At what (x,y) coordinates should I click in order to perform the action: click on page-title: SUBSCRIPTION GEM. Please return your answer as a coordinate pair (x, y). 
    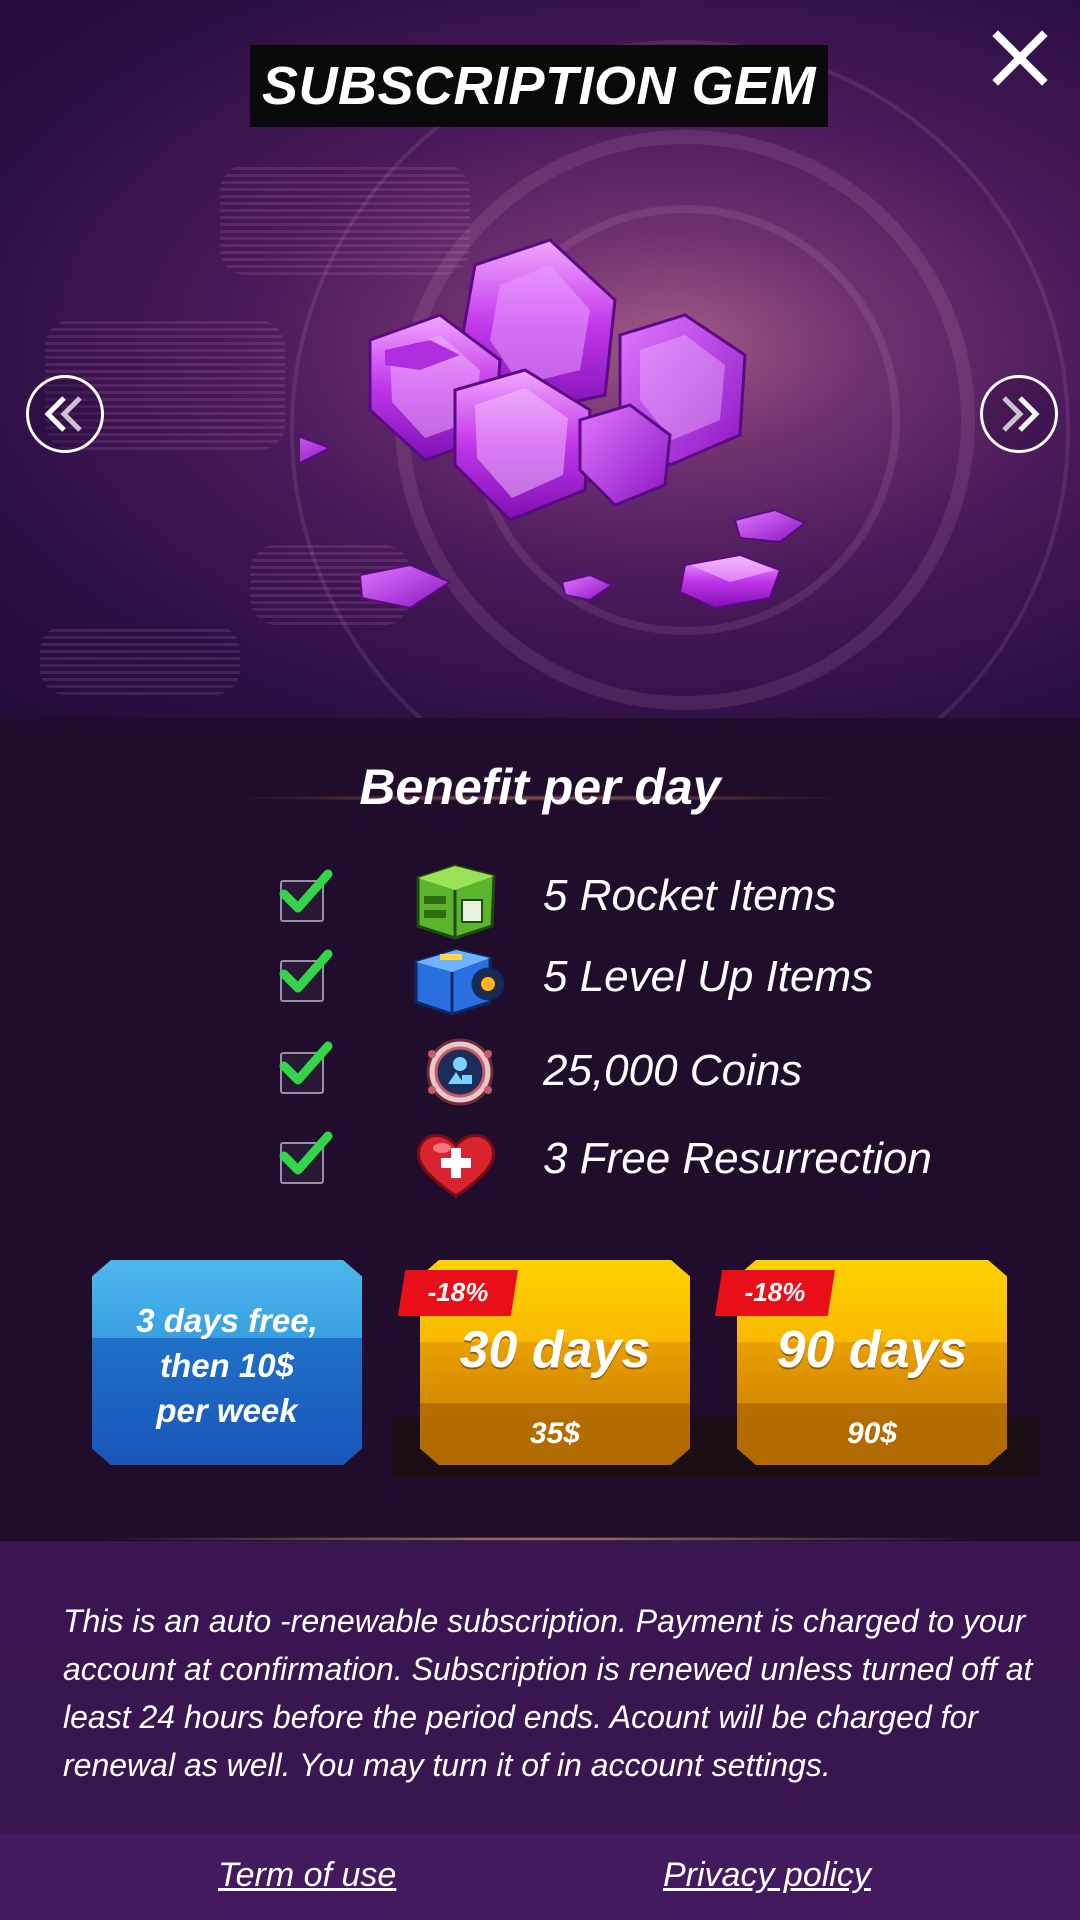
    Looking at the image, I should click on (539, 86).